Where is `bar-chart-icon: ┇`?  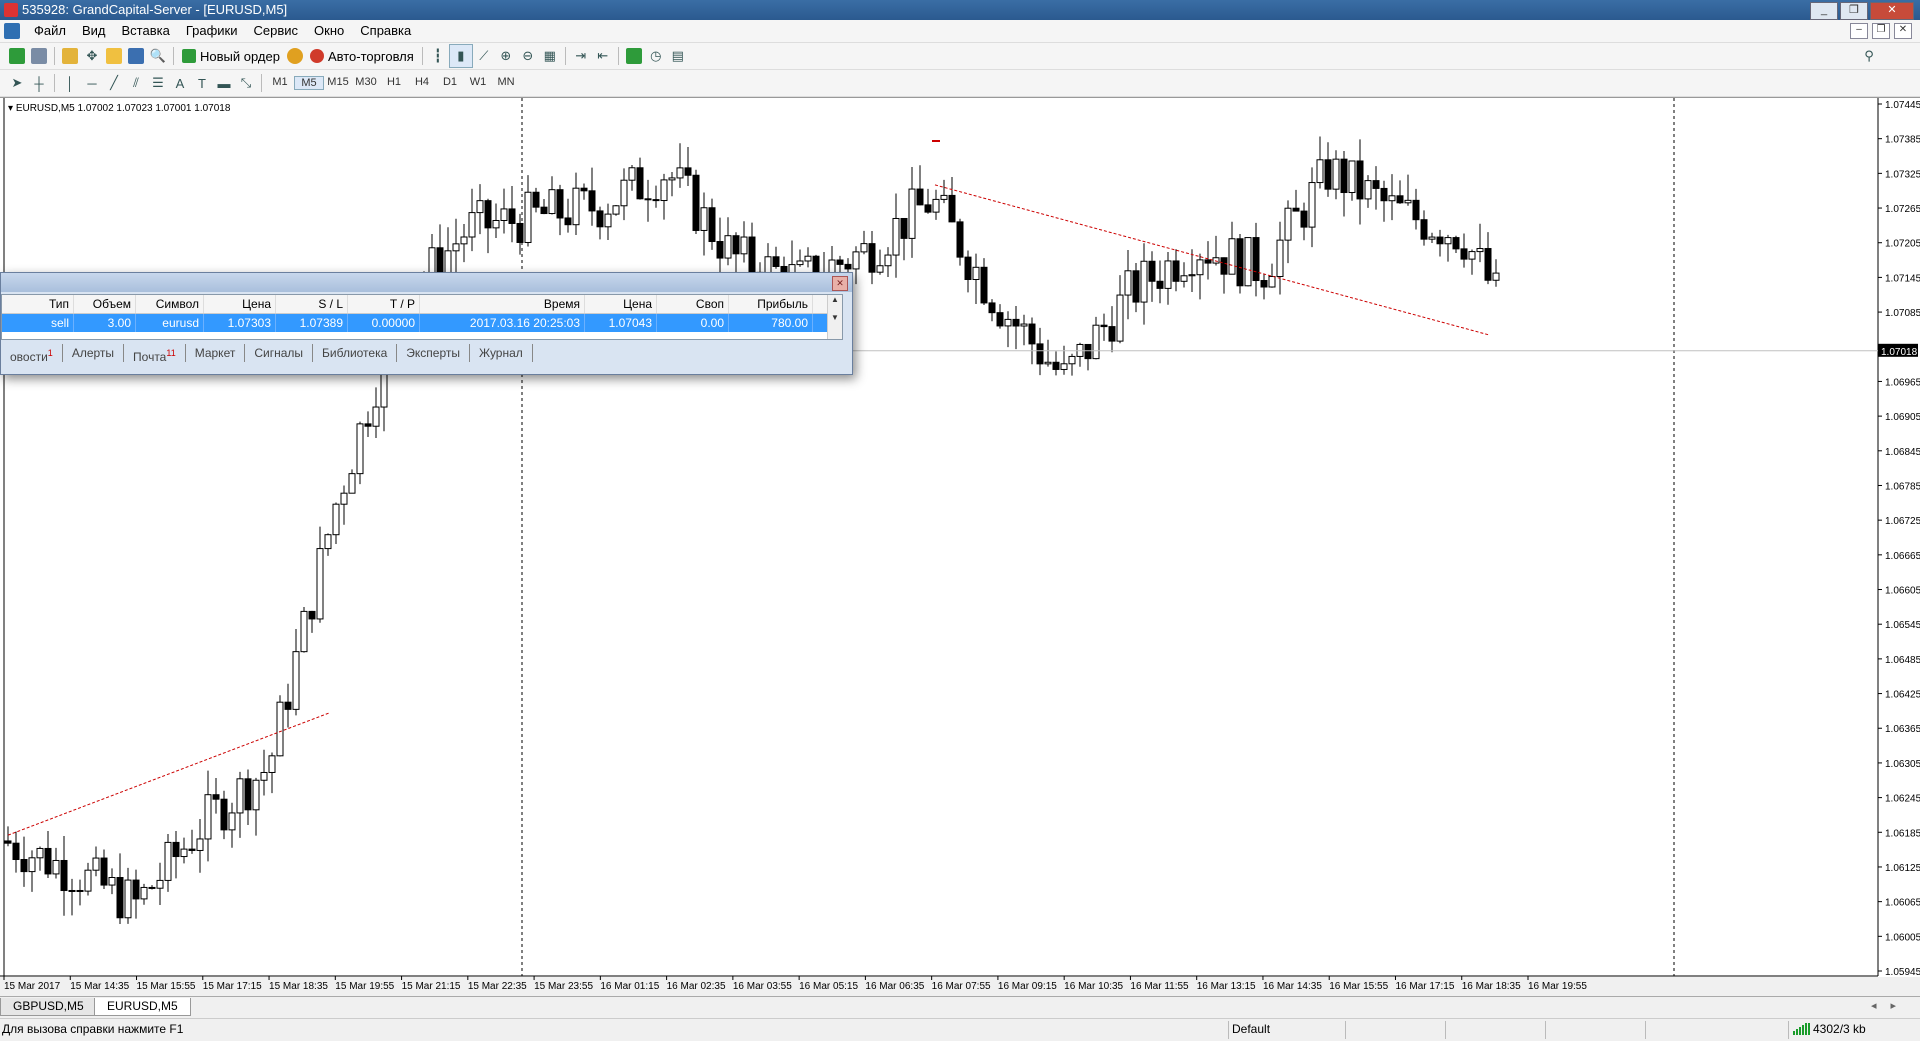 bar-chart-icon: ┇ is located at coordinates (438, 56).